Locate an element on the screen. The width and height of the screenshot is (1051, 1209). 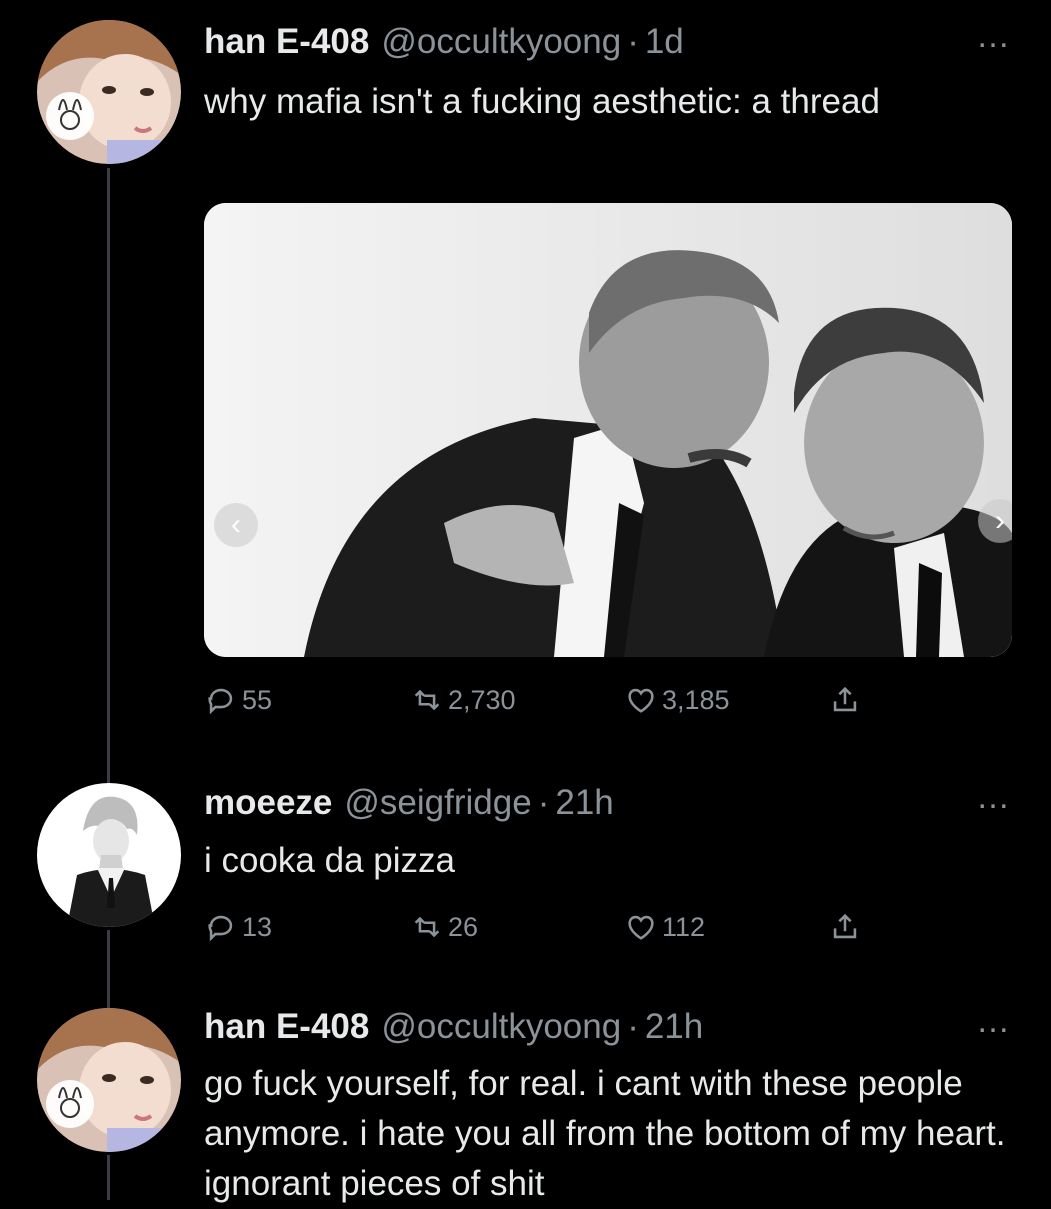
reply-count: 55 is located at coordinates (257, 699).